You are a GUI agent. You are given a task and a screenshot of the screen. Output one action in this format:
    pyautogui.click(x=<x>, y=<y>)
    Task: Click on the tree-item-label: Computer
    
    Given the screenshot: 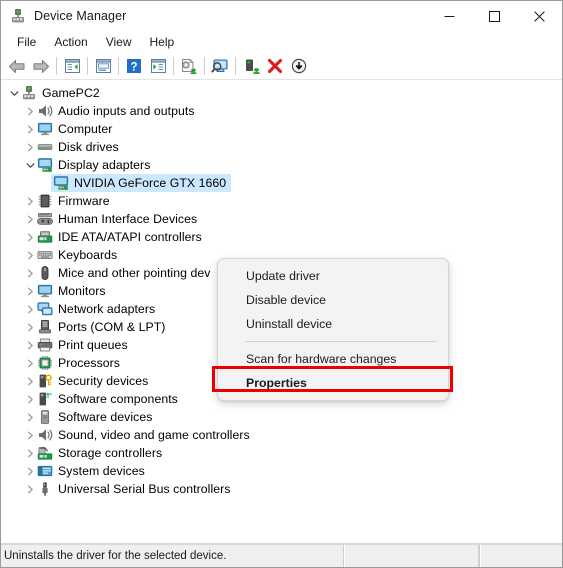 What is the action you would take?
    pyautogui.click(x=85, y=129)
    